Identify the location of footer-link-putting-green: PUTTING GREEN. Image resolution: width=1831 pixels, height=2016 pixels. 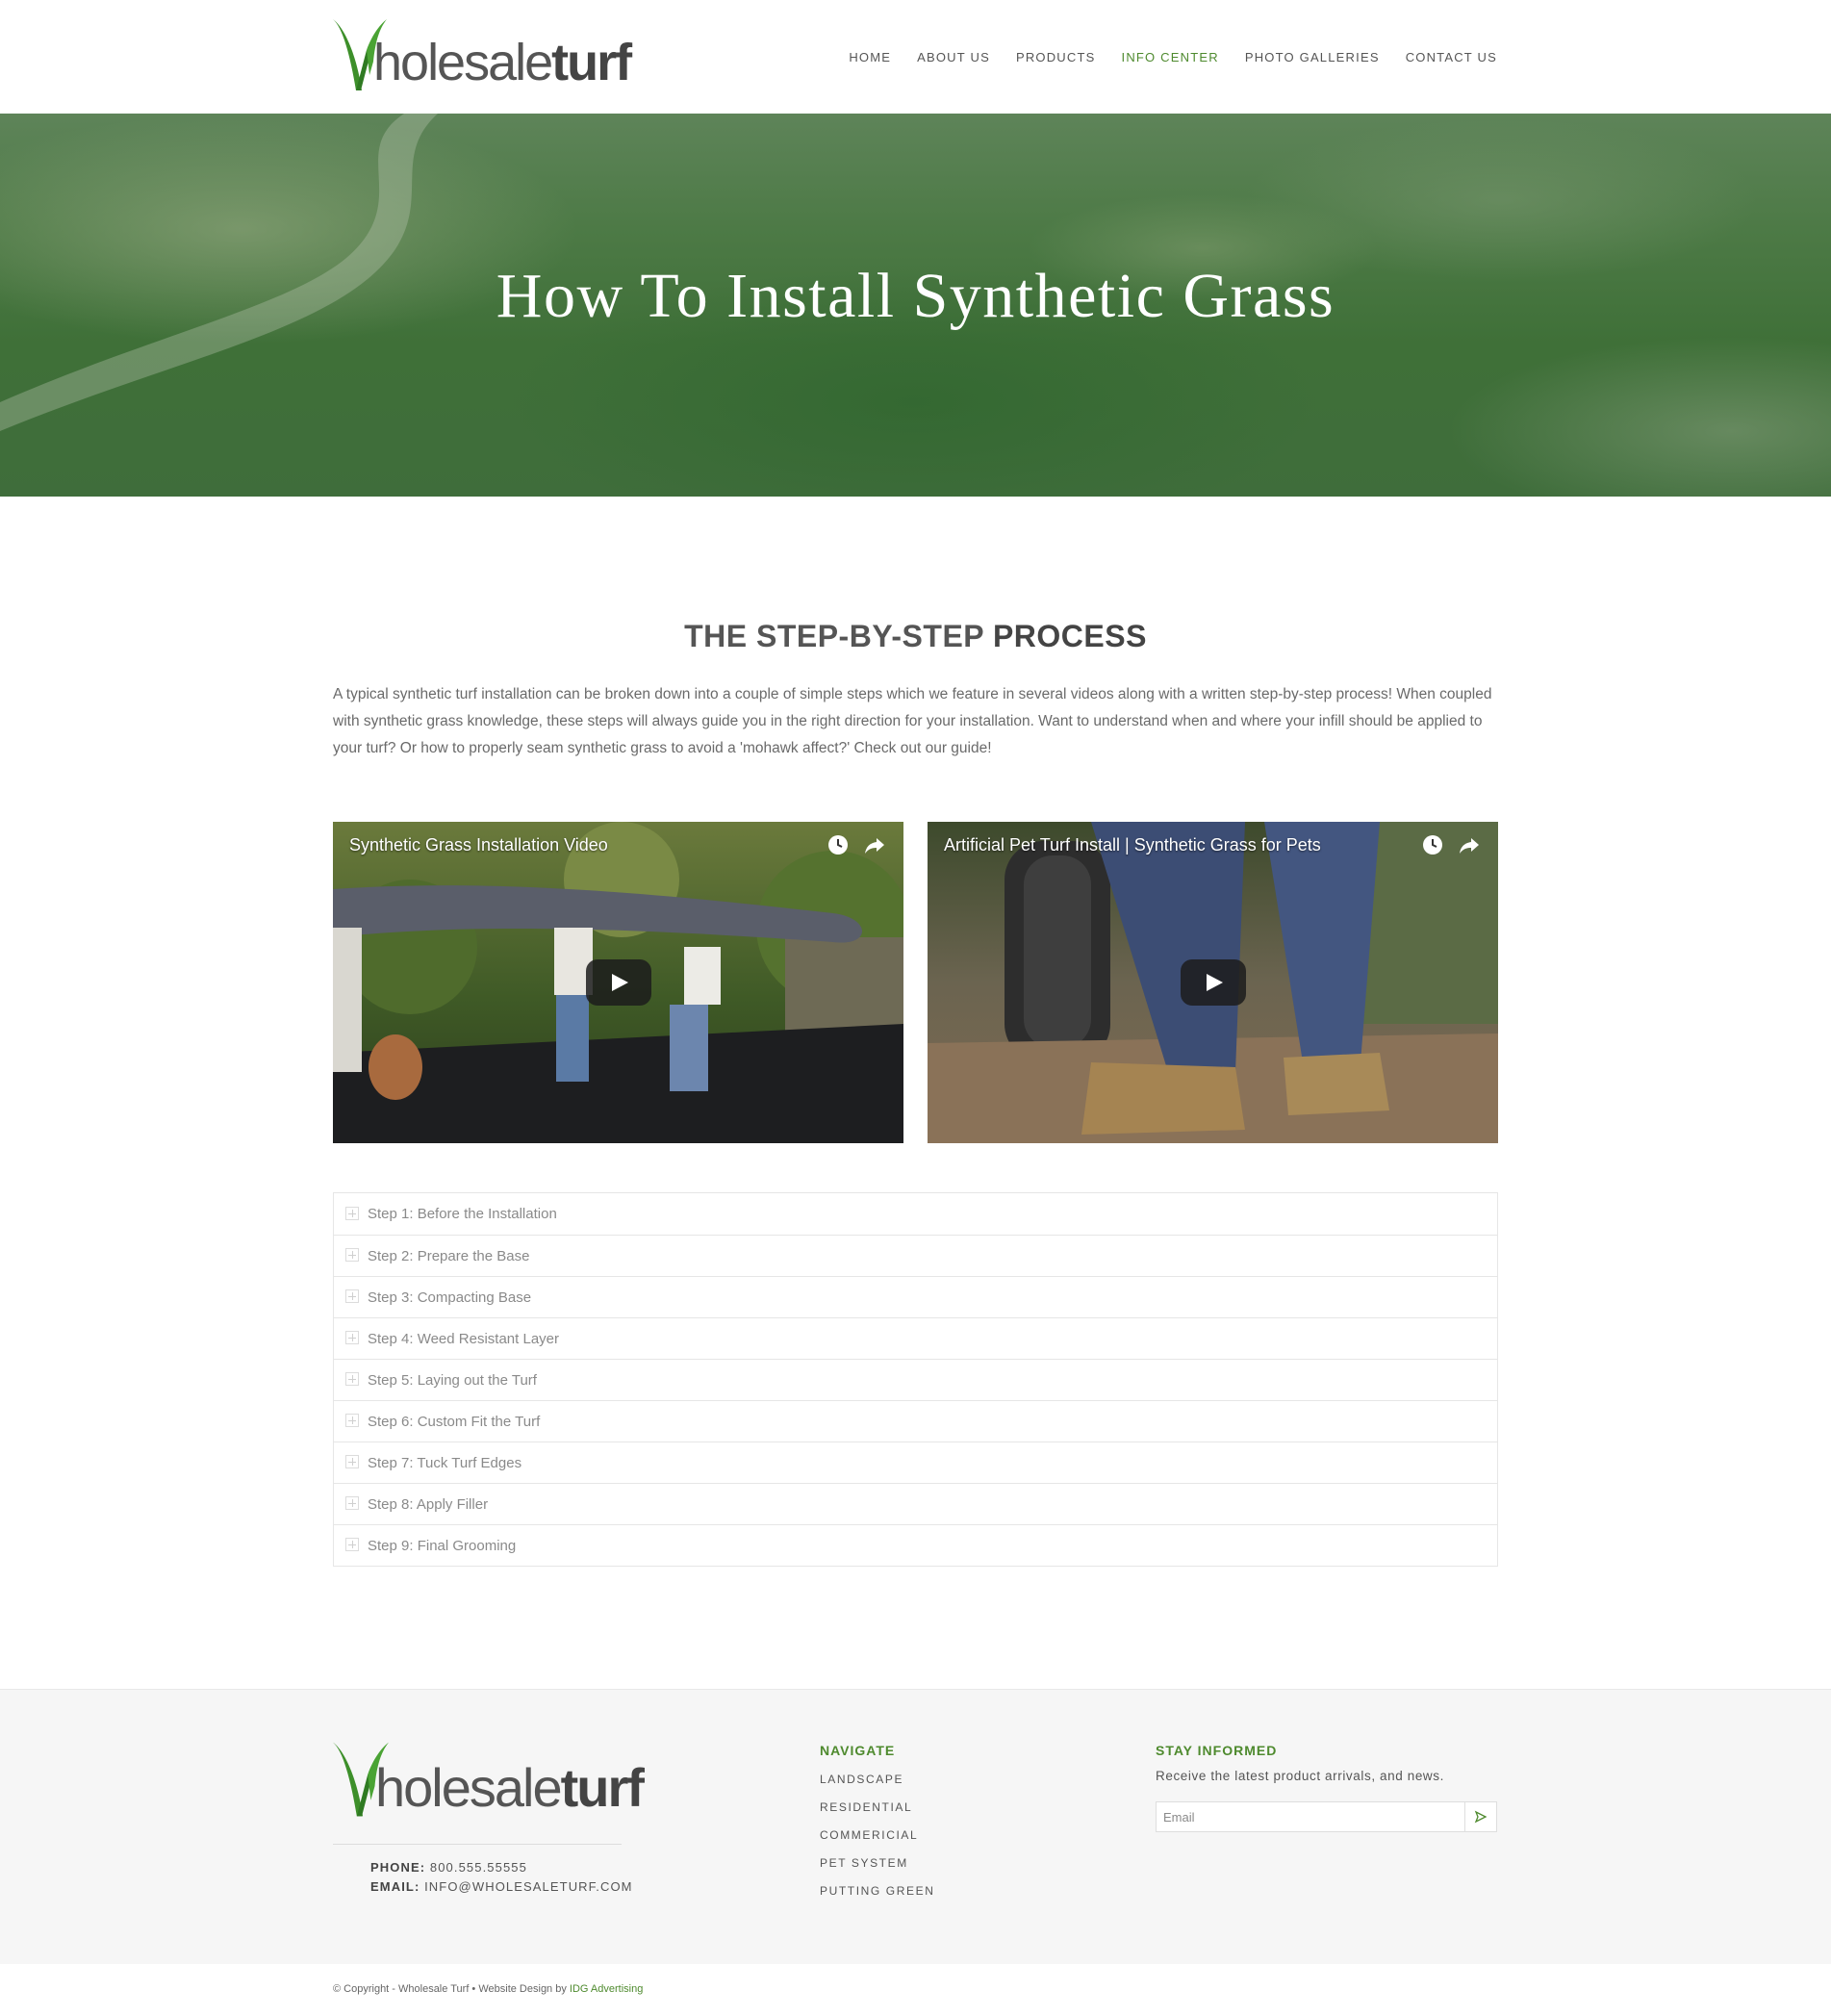
(877, 1898).